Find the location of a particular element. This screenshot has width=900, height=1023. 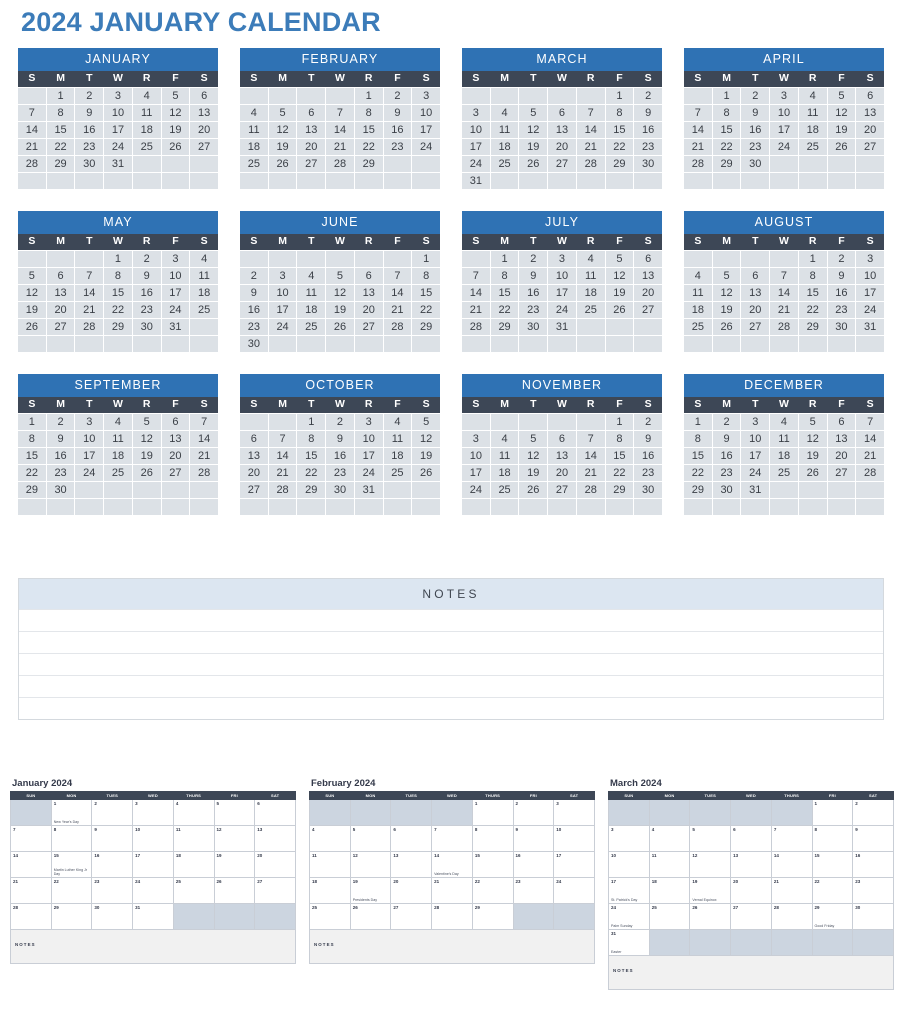

thumbnail-day-cell: 8 is located at coordinates (71, 838).